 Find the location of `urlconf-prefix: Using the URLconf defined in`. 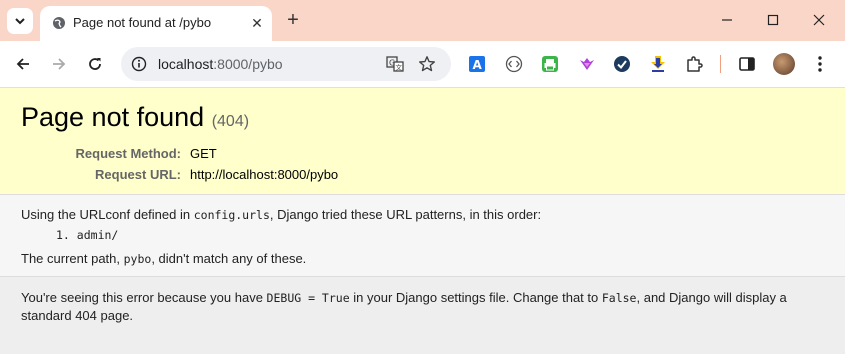

urlconf-prefix: Using the URLconf defined in is located at coordinates (107, 214).